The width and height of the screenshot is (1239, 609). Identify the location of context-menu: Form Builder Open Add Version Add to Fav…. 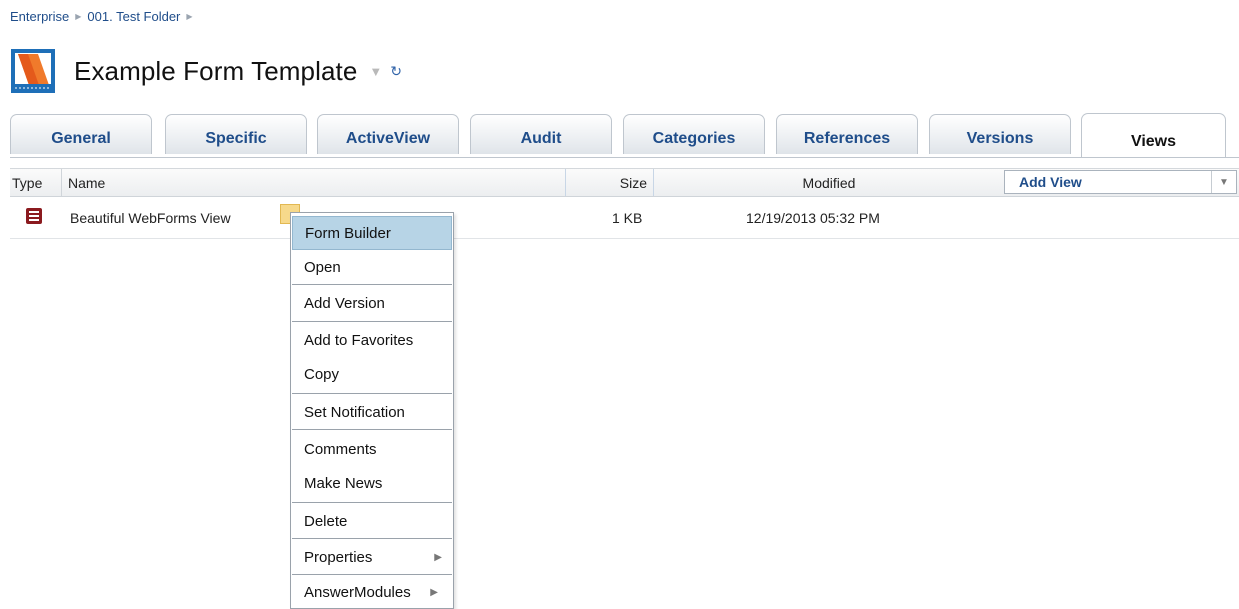
(372, 410).